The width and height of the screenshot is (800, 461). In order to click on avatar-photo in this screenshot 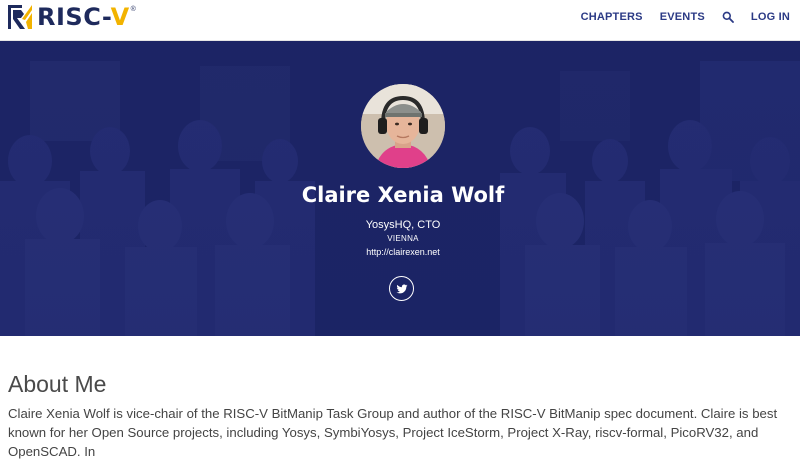, I will do `click(403, 126)`.